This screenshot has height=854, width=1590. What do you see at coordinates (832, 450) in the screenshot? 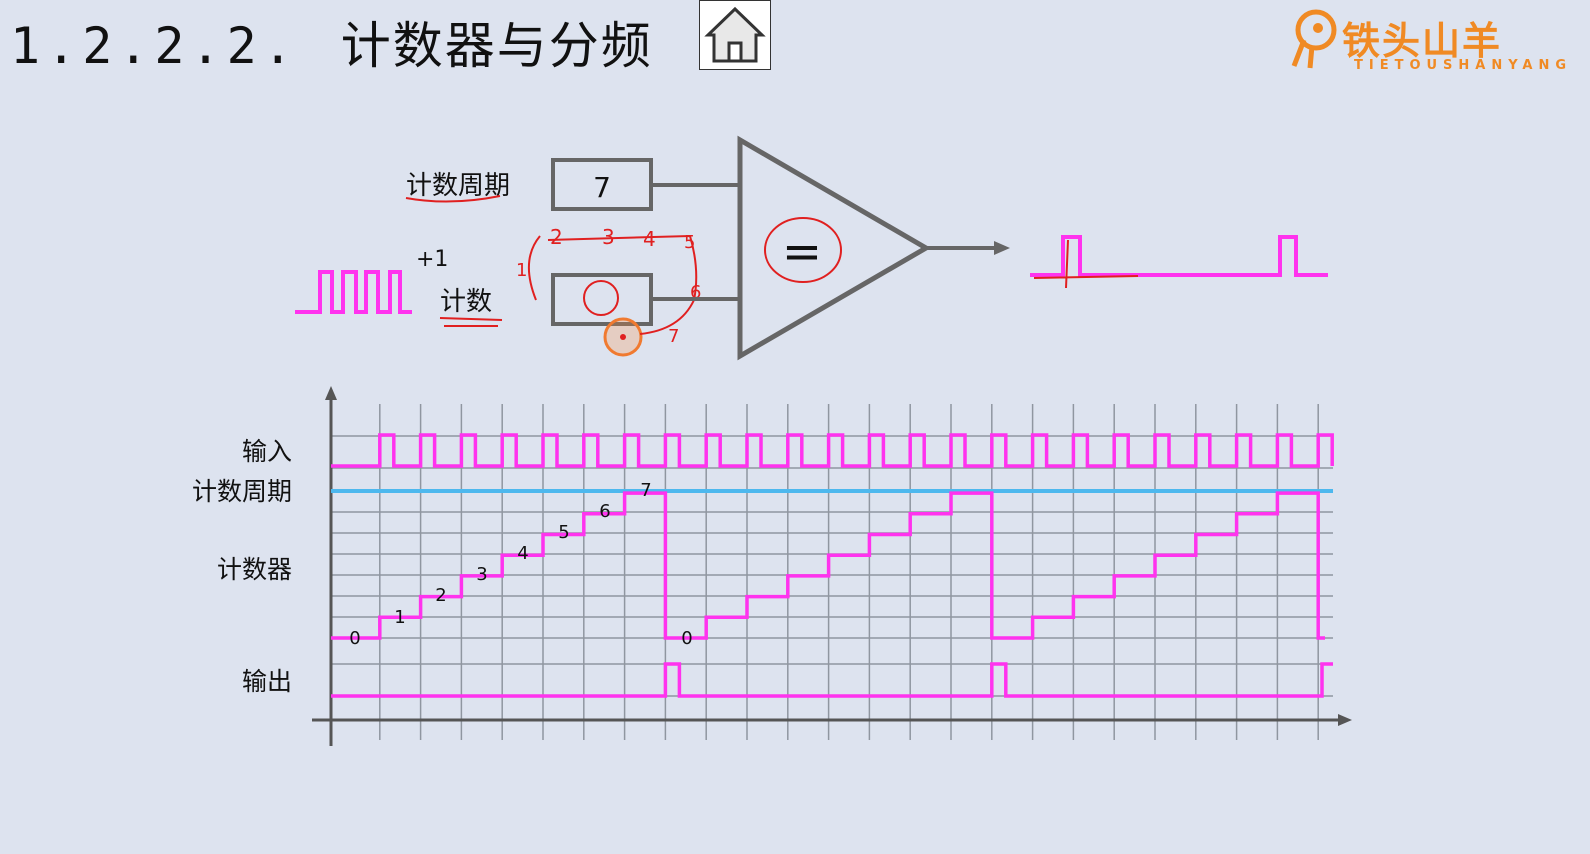
I see `input-waveform` at bounding box center [832, 450].